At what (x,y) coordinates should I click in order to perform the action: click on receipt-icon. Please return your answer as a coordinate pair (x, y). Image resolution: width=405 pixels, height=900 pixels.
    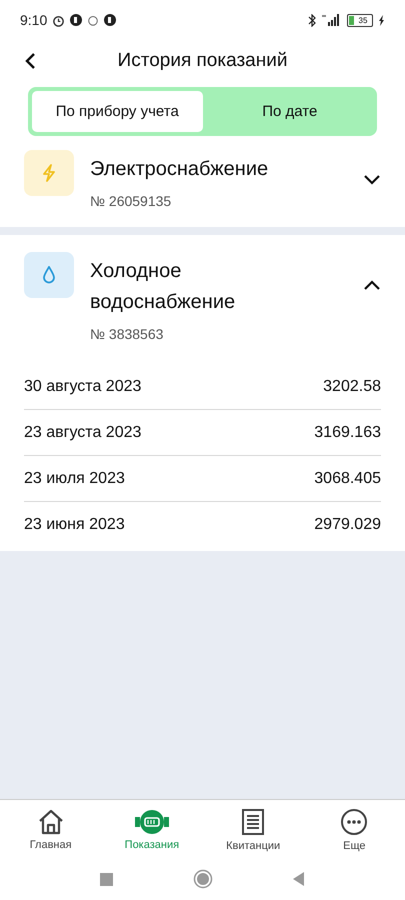
    Looking at the image, I should click on (253, 822).